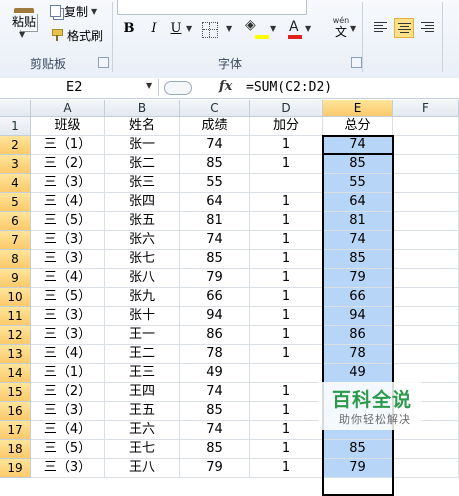  I want to click on column-header-b: B, so click(142, 108).